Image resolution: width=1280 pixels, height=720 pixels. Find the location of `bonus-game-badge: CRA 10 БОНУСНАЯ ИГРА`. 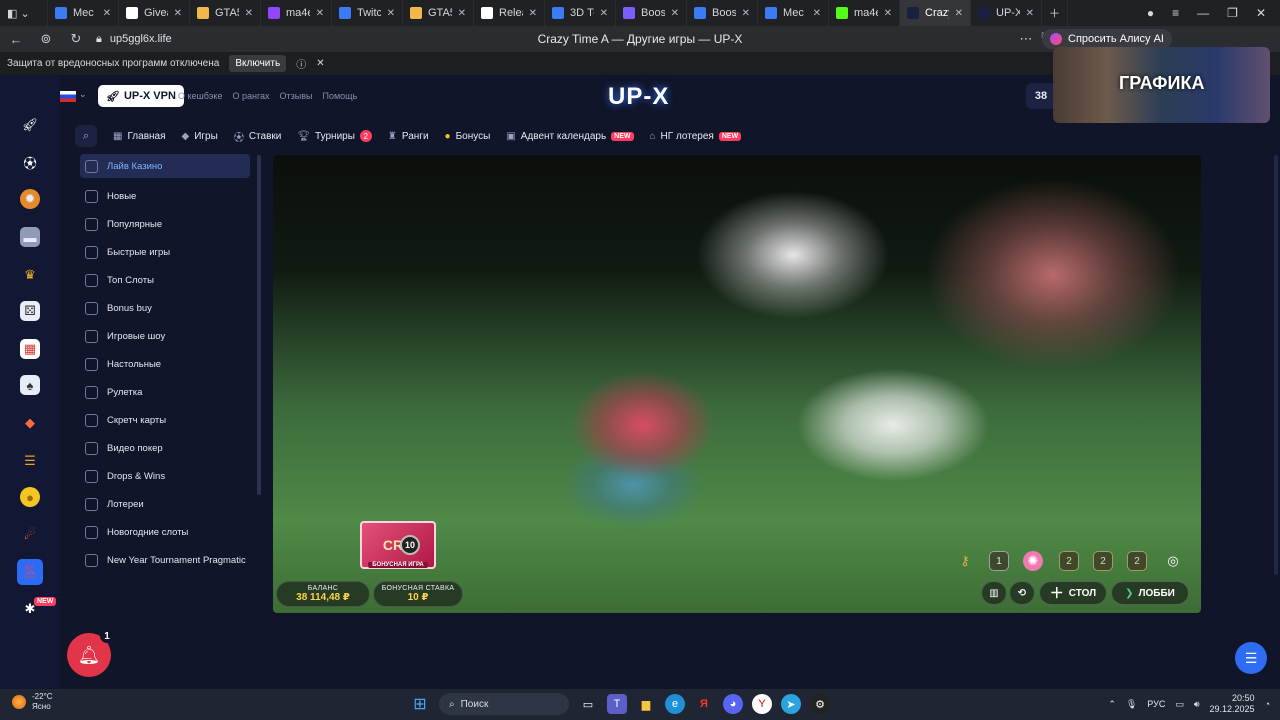

bonus-game-badge: CRA 10 БОНУСНАЯ ИГРА is located at coordinates (398, 545).